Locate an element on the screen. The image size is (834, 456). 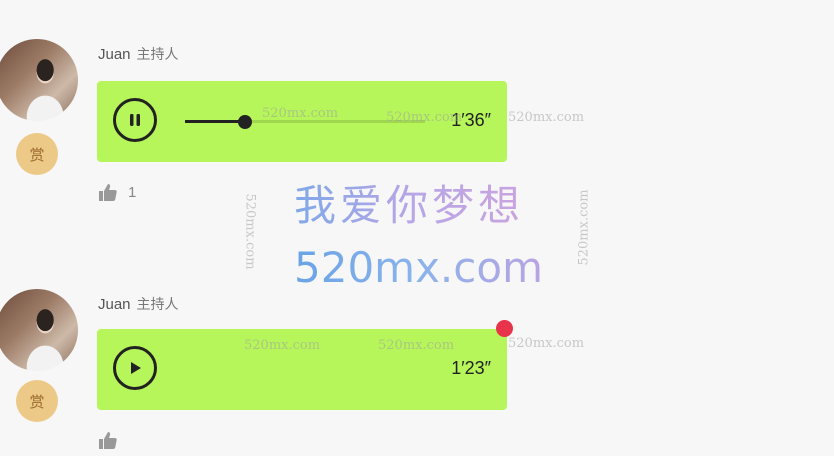
pause-button is located at coordinates (135, 120).